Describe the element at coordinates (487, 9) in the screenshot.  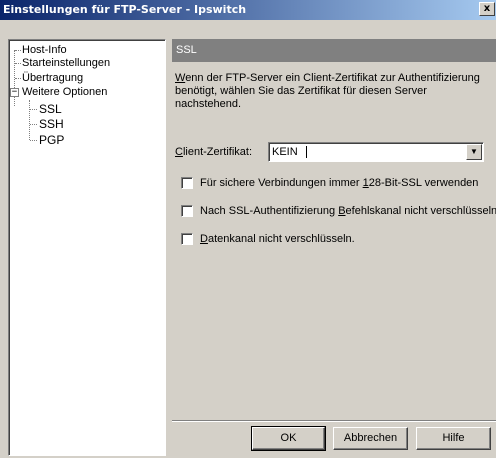
I see `close-button: x` at that location.